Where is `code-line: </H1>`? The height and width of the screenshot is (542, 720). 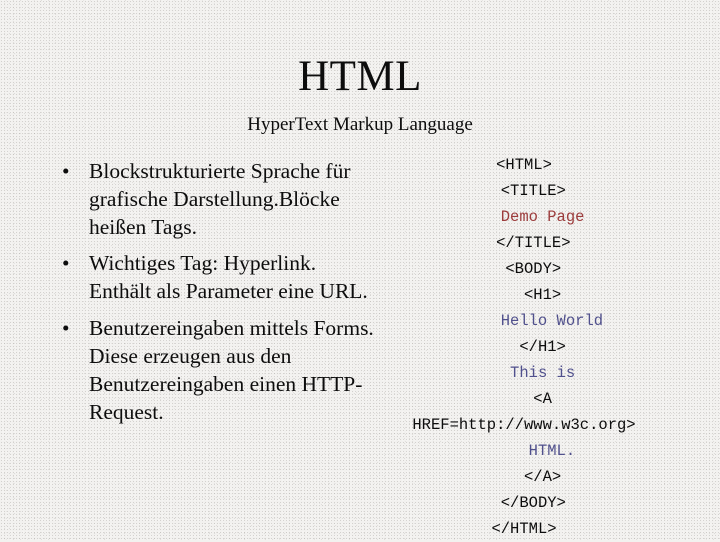
code-line: </H1> is located at coordinates (524, 347).